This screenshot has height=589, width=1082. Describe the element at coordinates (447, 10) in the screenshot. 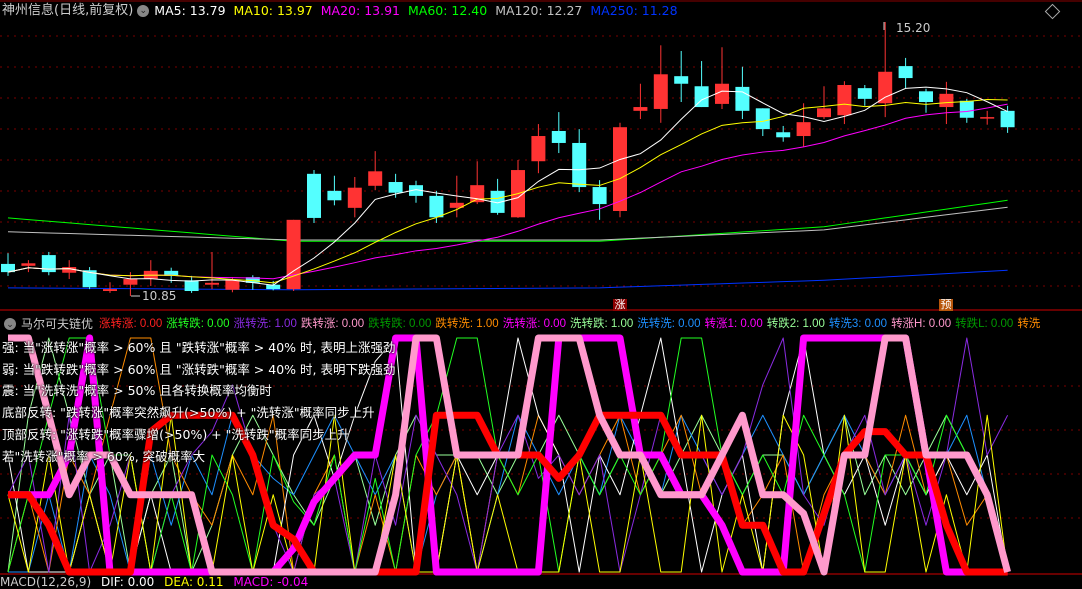

I see `ma-legend-item: MA60: 12.40` at that location.